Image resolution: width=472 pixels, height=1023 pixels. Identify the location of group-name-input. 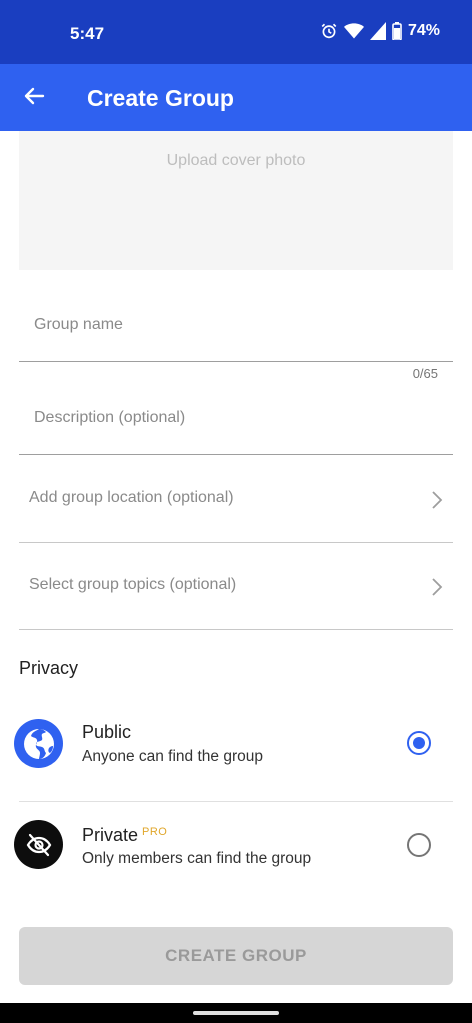
(234, 325).